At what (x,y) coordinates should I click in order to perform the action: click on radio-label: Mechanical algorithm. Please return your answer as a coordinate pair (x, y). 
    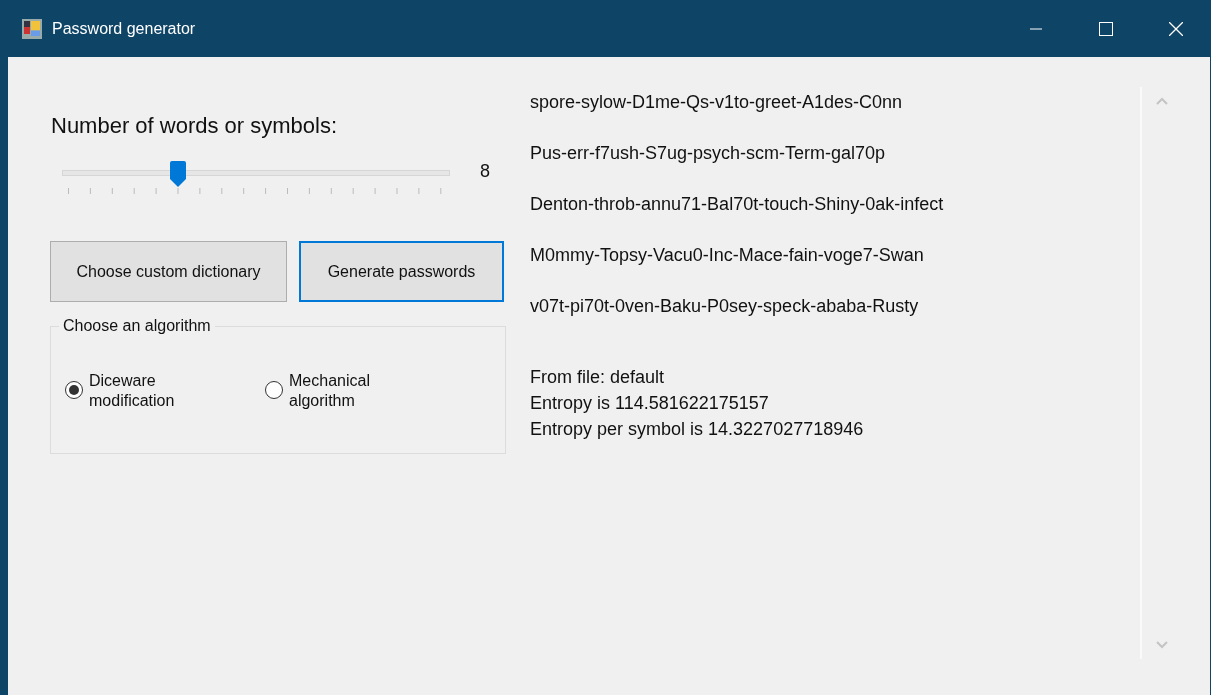
    Looking at the image, I should click on (330, 391).